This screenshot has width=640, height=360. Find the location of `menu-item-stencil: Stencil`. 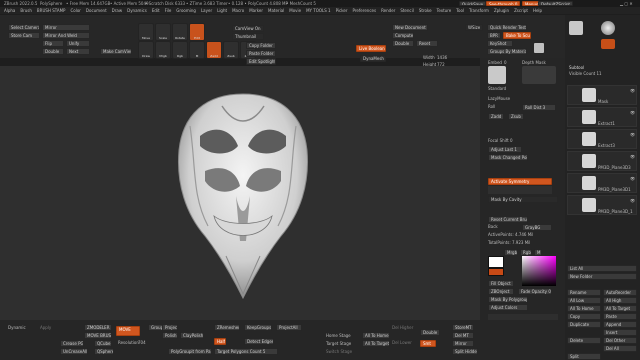

menu-item-stencil: Stencil is located at coordinates (407, 11).